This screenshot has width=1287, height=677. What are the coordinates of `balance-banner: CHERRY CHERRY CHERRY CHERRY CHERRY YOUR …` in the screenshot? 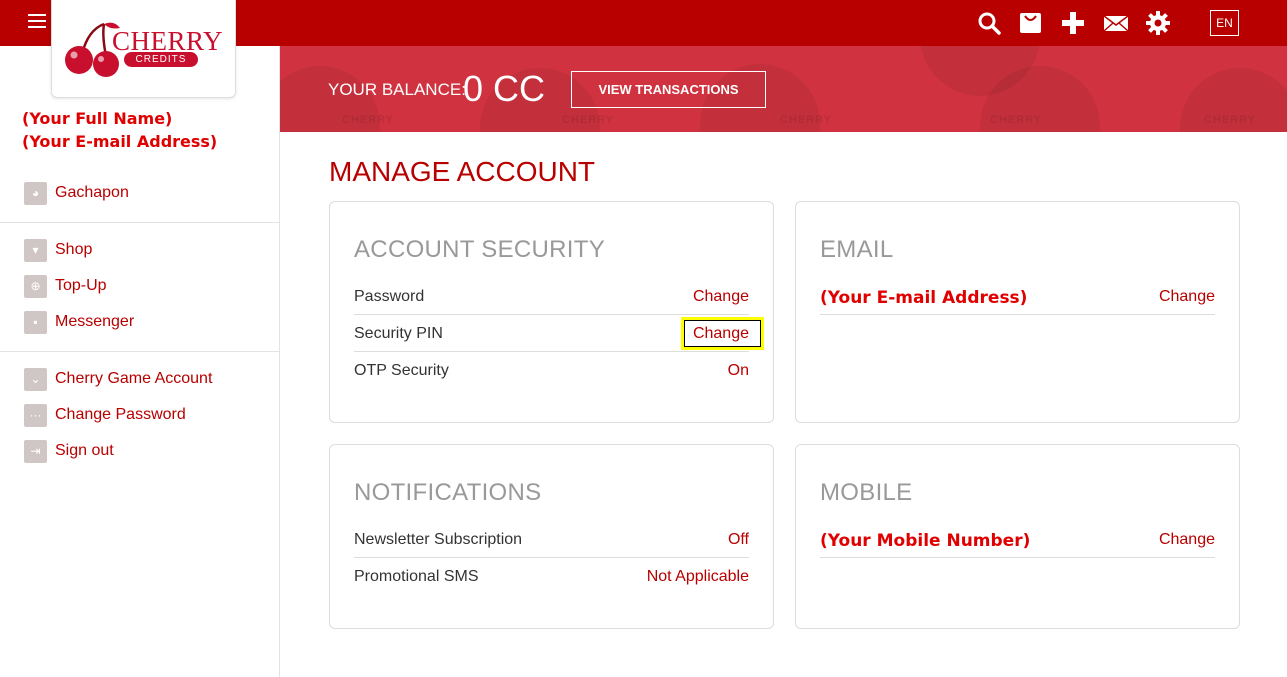 It's located at (783, 89).